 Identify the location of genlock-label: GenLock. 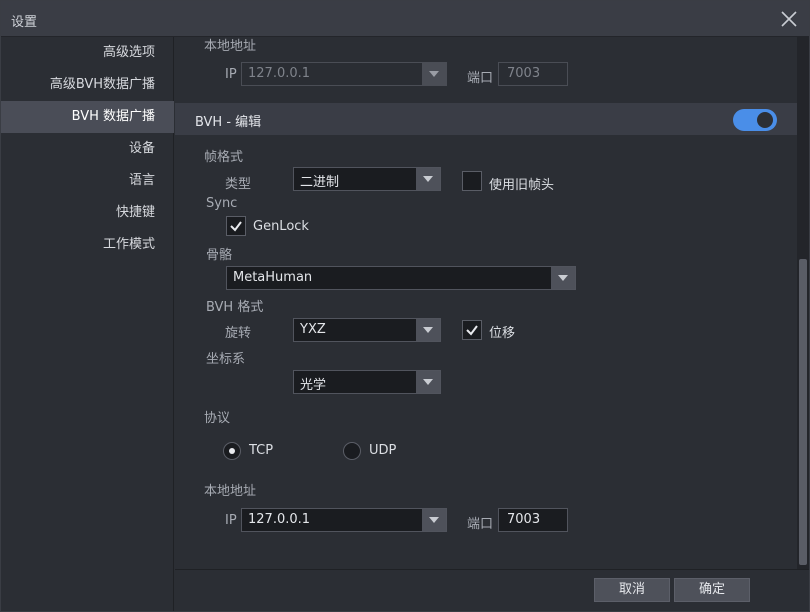
(281, 226).